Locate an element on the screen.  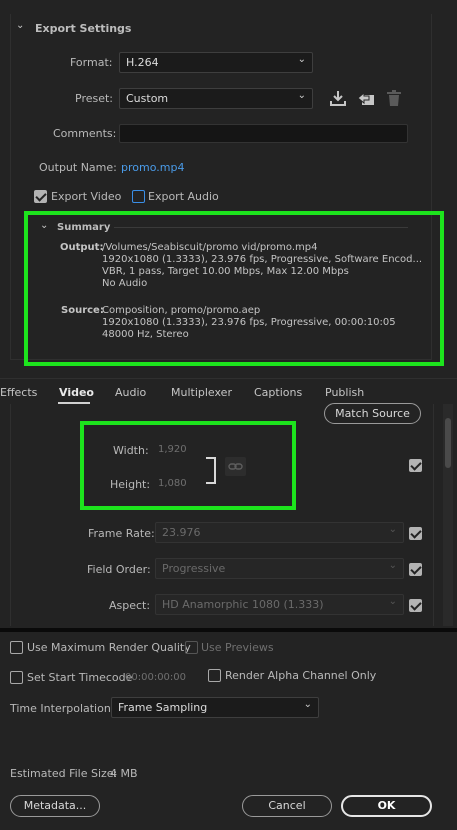
summary-header: Summary is located at coordinates (84, 227).